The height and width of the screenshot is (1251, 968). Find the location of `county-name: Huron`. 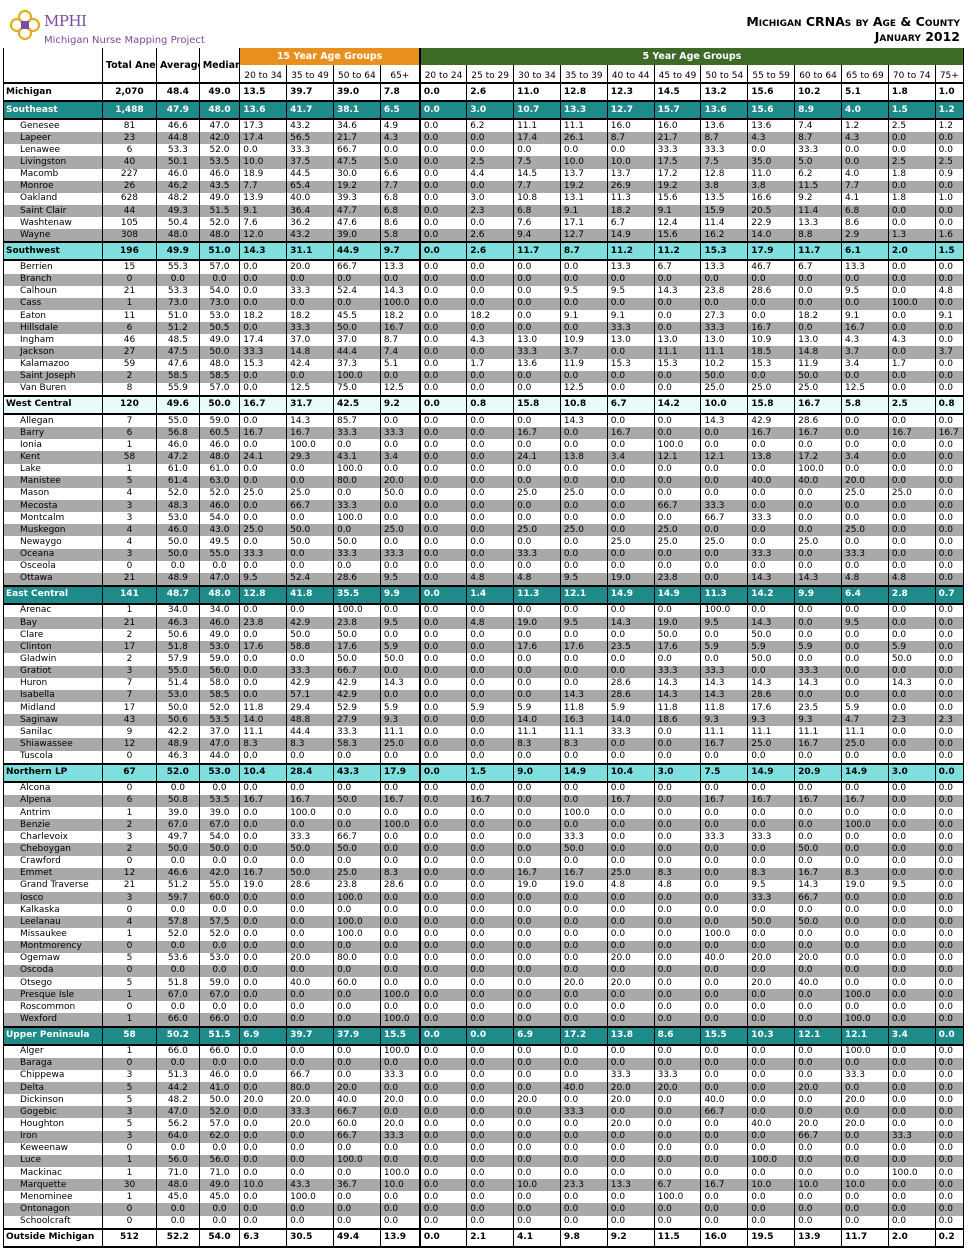

county-name: Huron is located at coordinates (53, 683).